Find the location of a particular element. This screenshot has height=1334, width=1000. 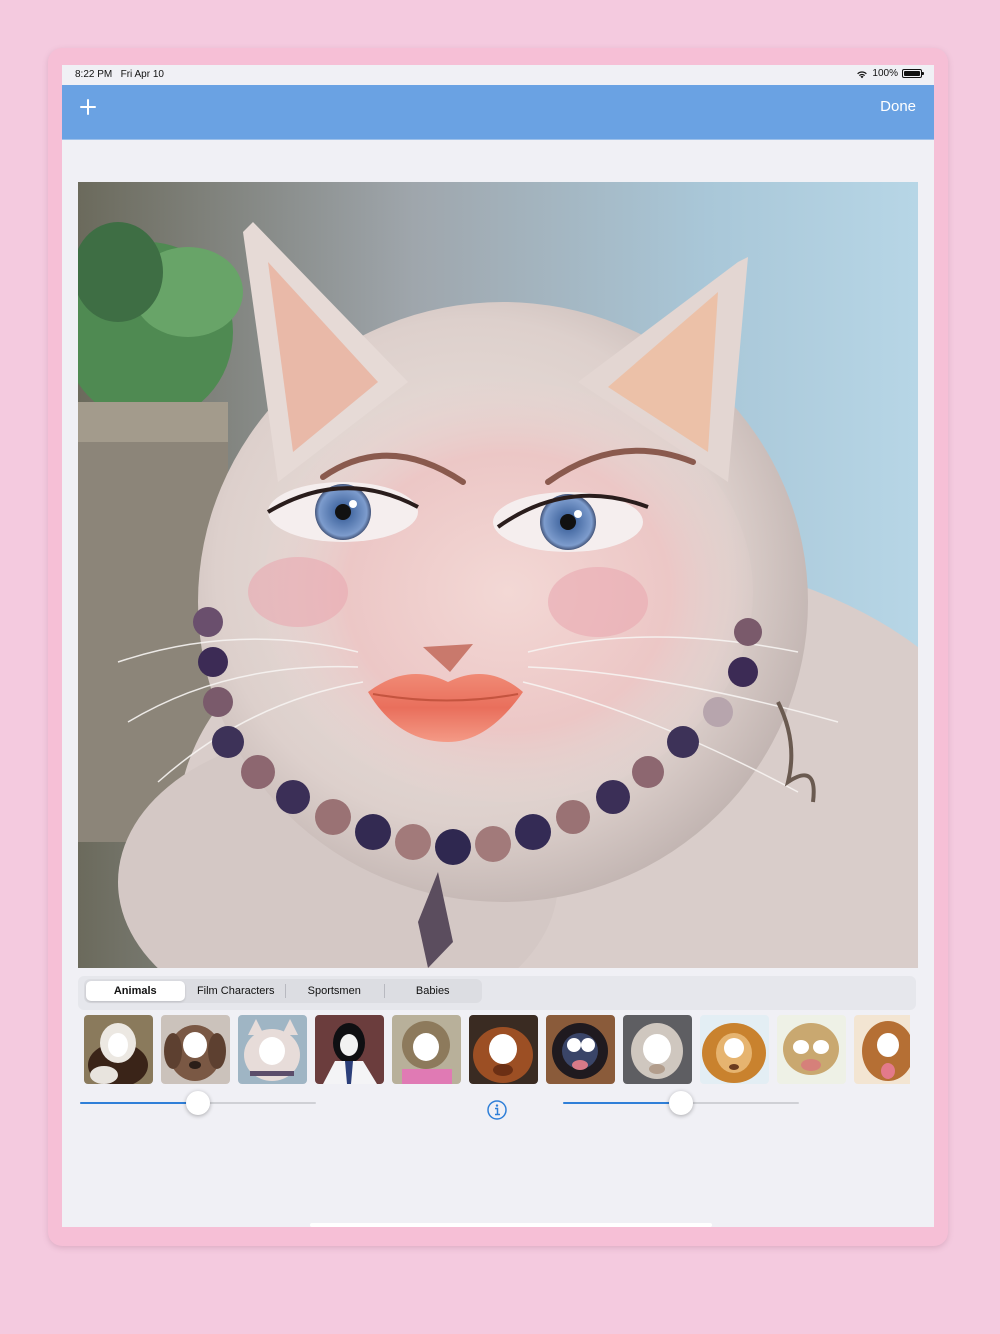

thumbnail-penguin is located at coordinates (349, 1049).